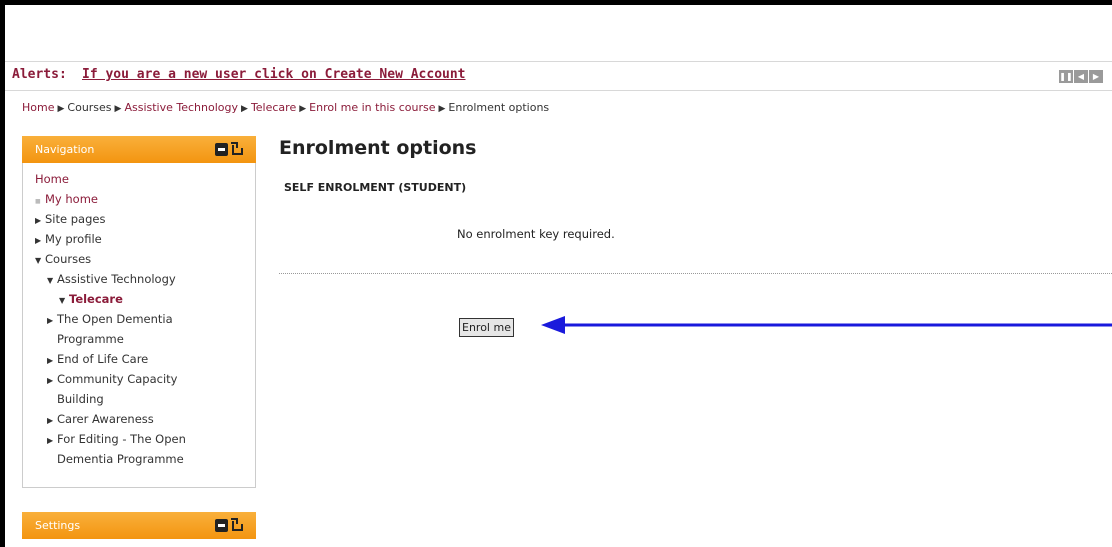 The width and height of the screenshot is (1112, 547). I want to click on nav-item-label: For Editing - The Open, so click(121, 439).